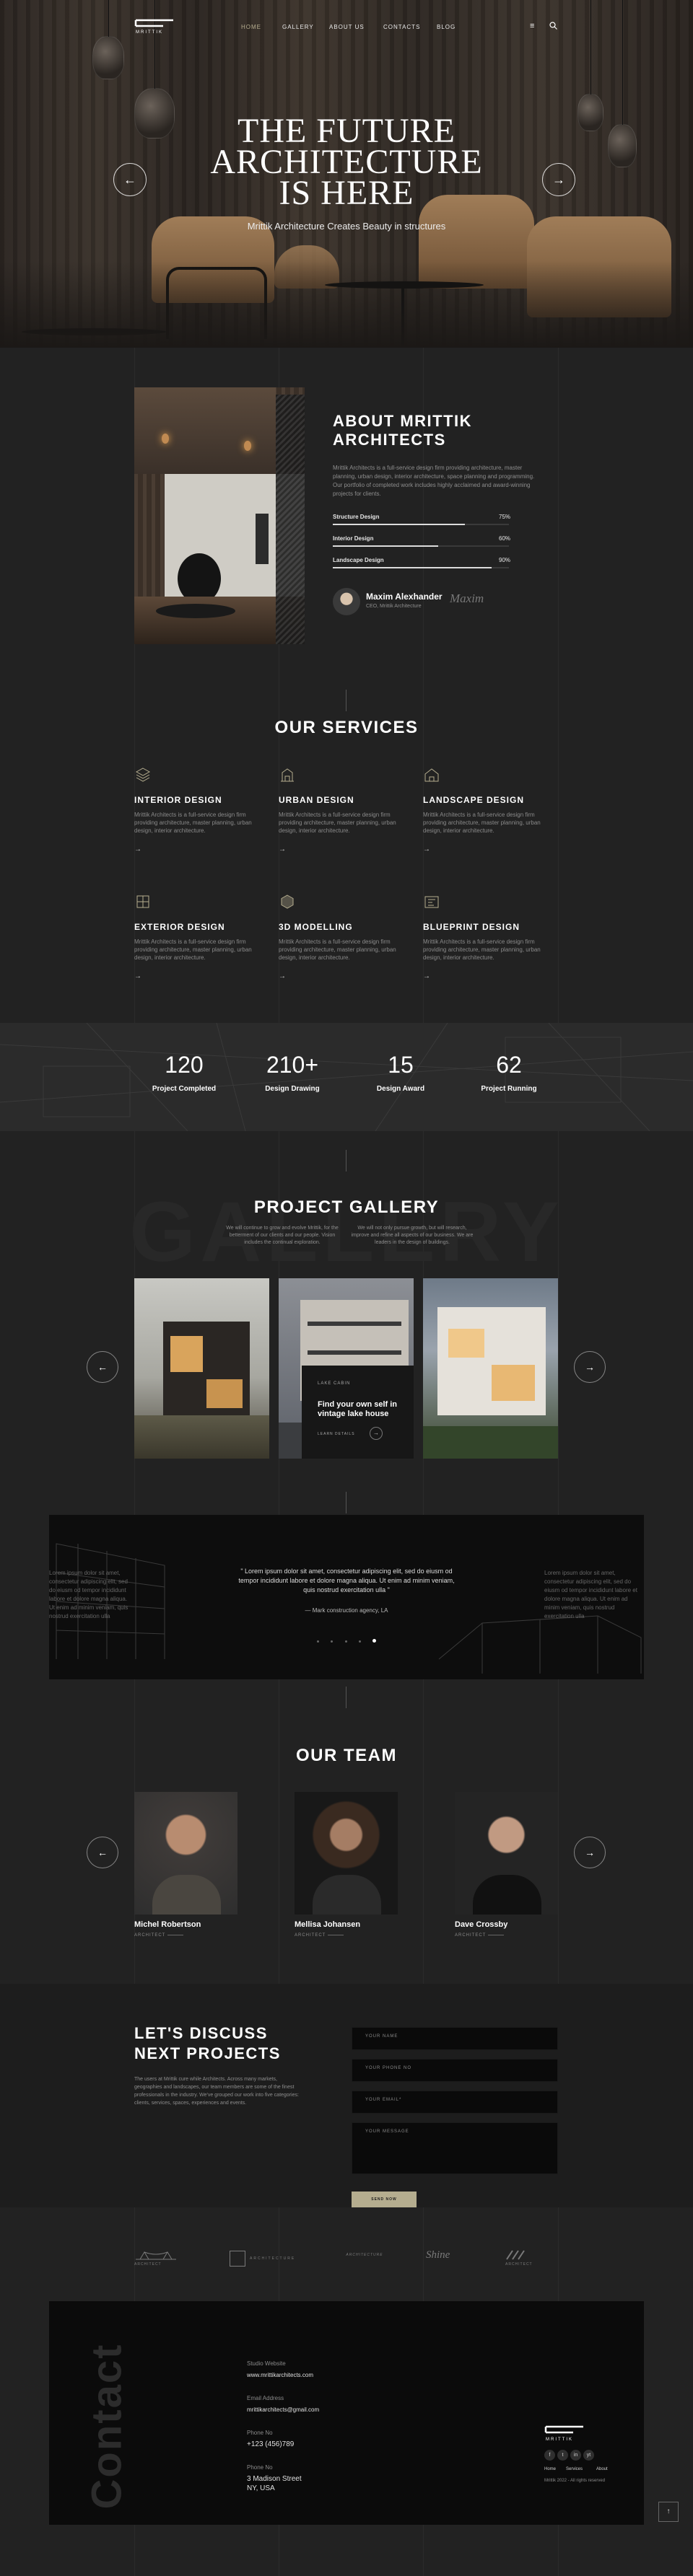  What do you see at coordinates (270, 2444) in the screenshot?
I see `phone-value: +123 (456)789` at bounding box center [270, 2444].